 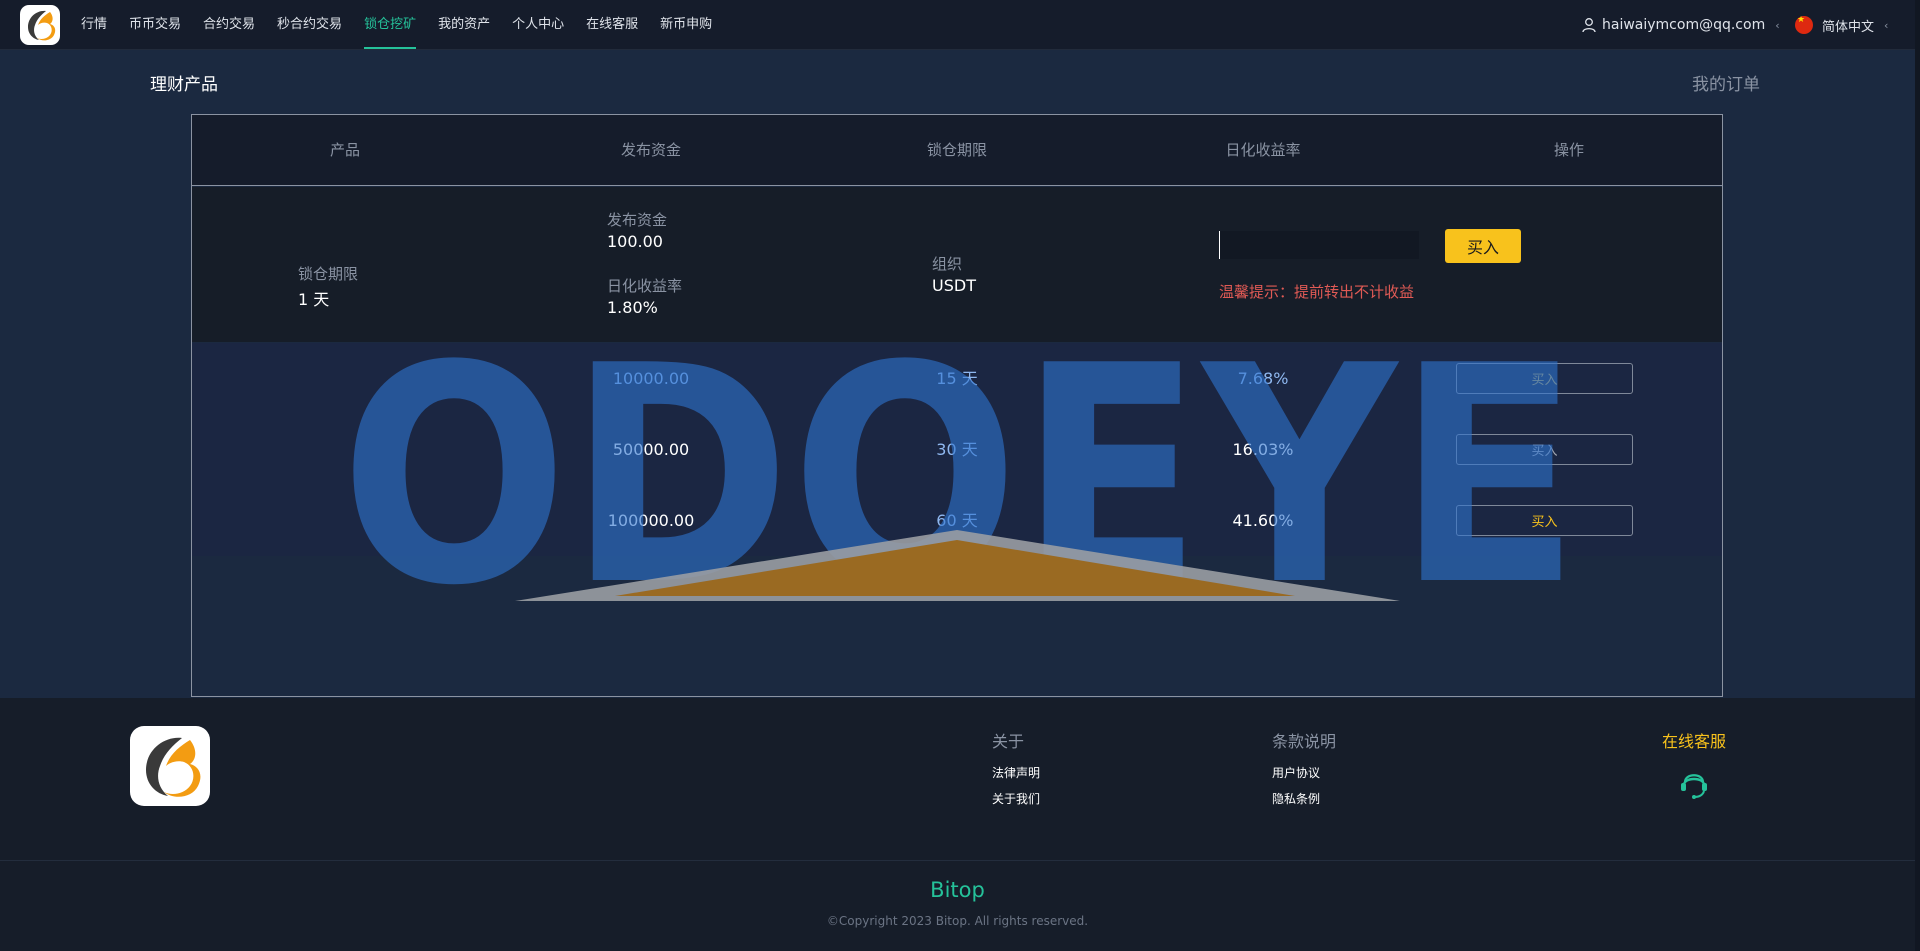 What do you see at coordinates (1263, 378) in the screenshot?
I see `row-rate: 7.68%` at bounding box center [1263, 378].